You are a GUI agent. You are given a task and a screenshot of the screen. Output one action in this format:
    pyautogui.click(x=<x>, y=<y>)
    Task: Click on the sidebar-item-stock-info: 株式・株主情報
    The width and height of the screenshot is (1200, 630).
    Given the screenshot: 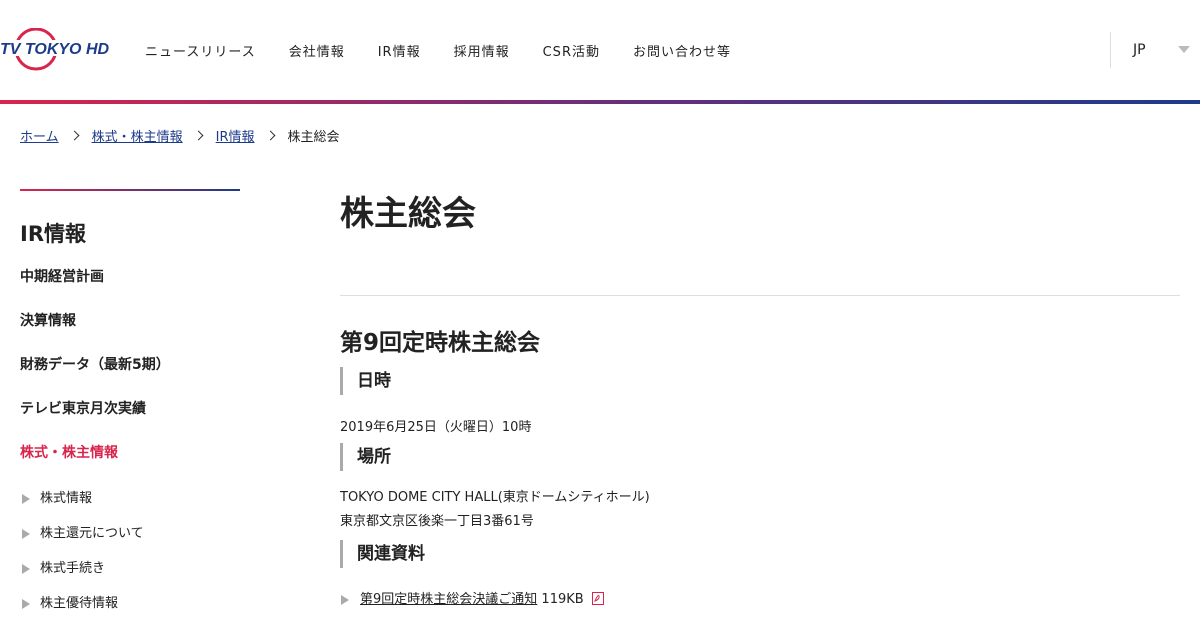 What is the action you would take?
    pyautogui.click(x=130, y=453)
    